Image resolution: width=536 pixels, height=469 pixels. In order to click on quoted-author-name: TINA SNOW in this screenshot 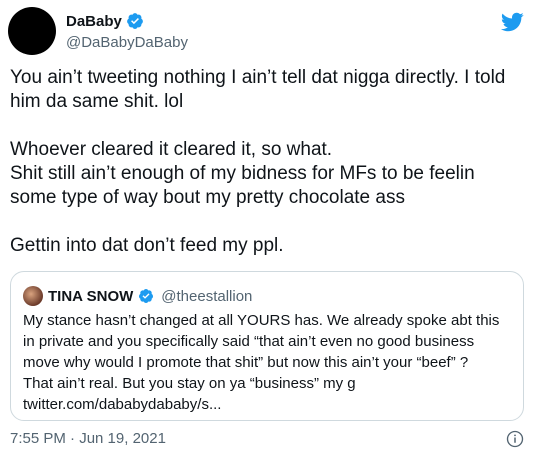, I will do `click(91, 296)`.